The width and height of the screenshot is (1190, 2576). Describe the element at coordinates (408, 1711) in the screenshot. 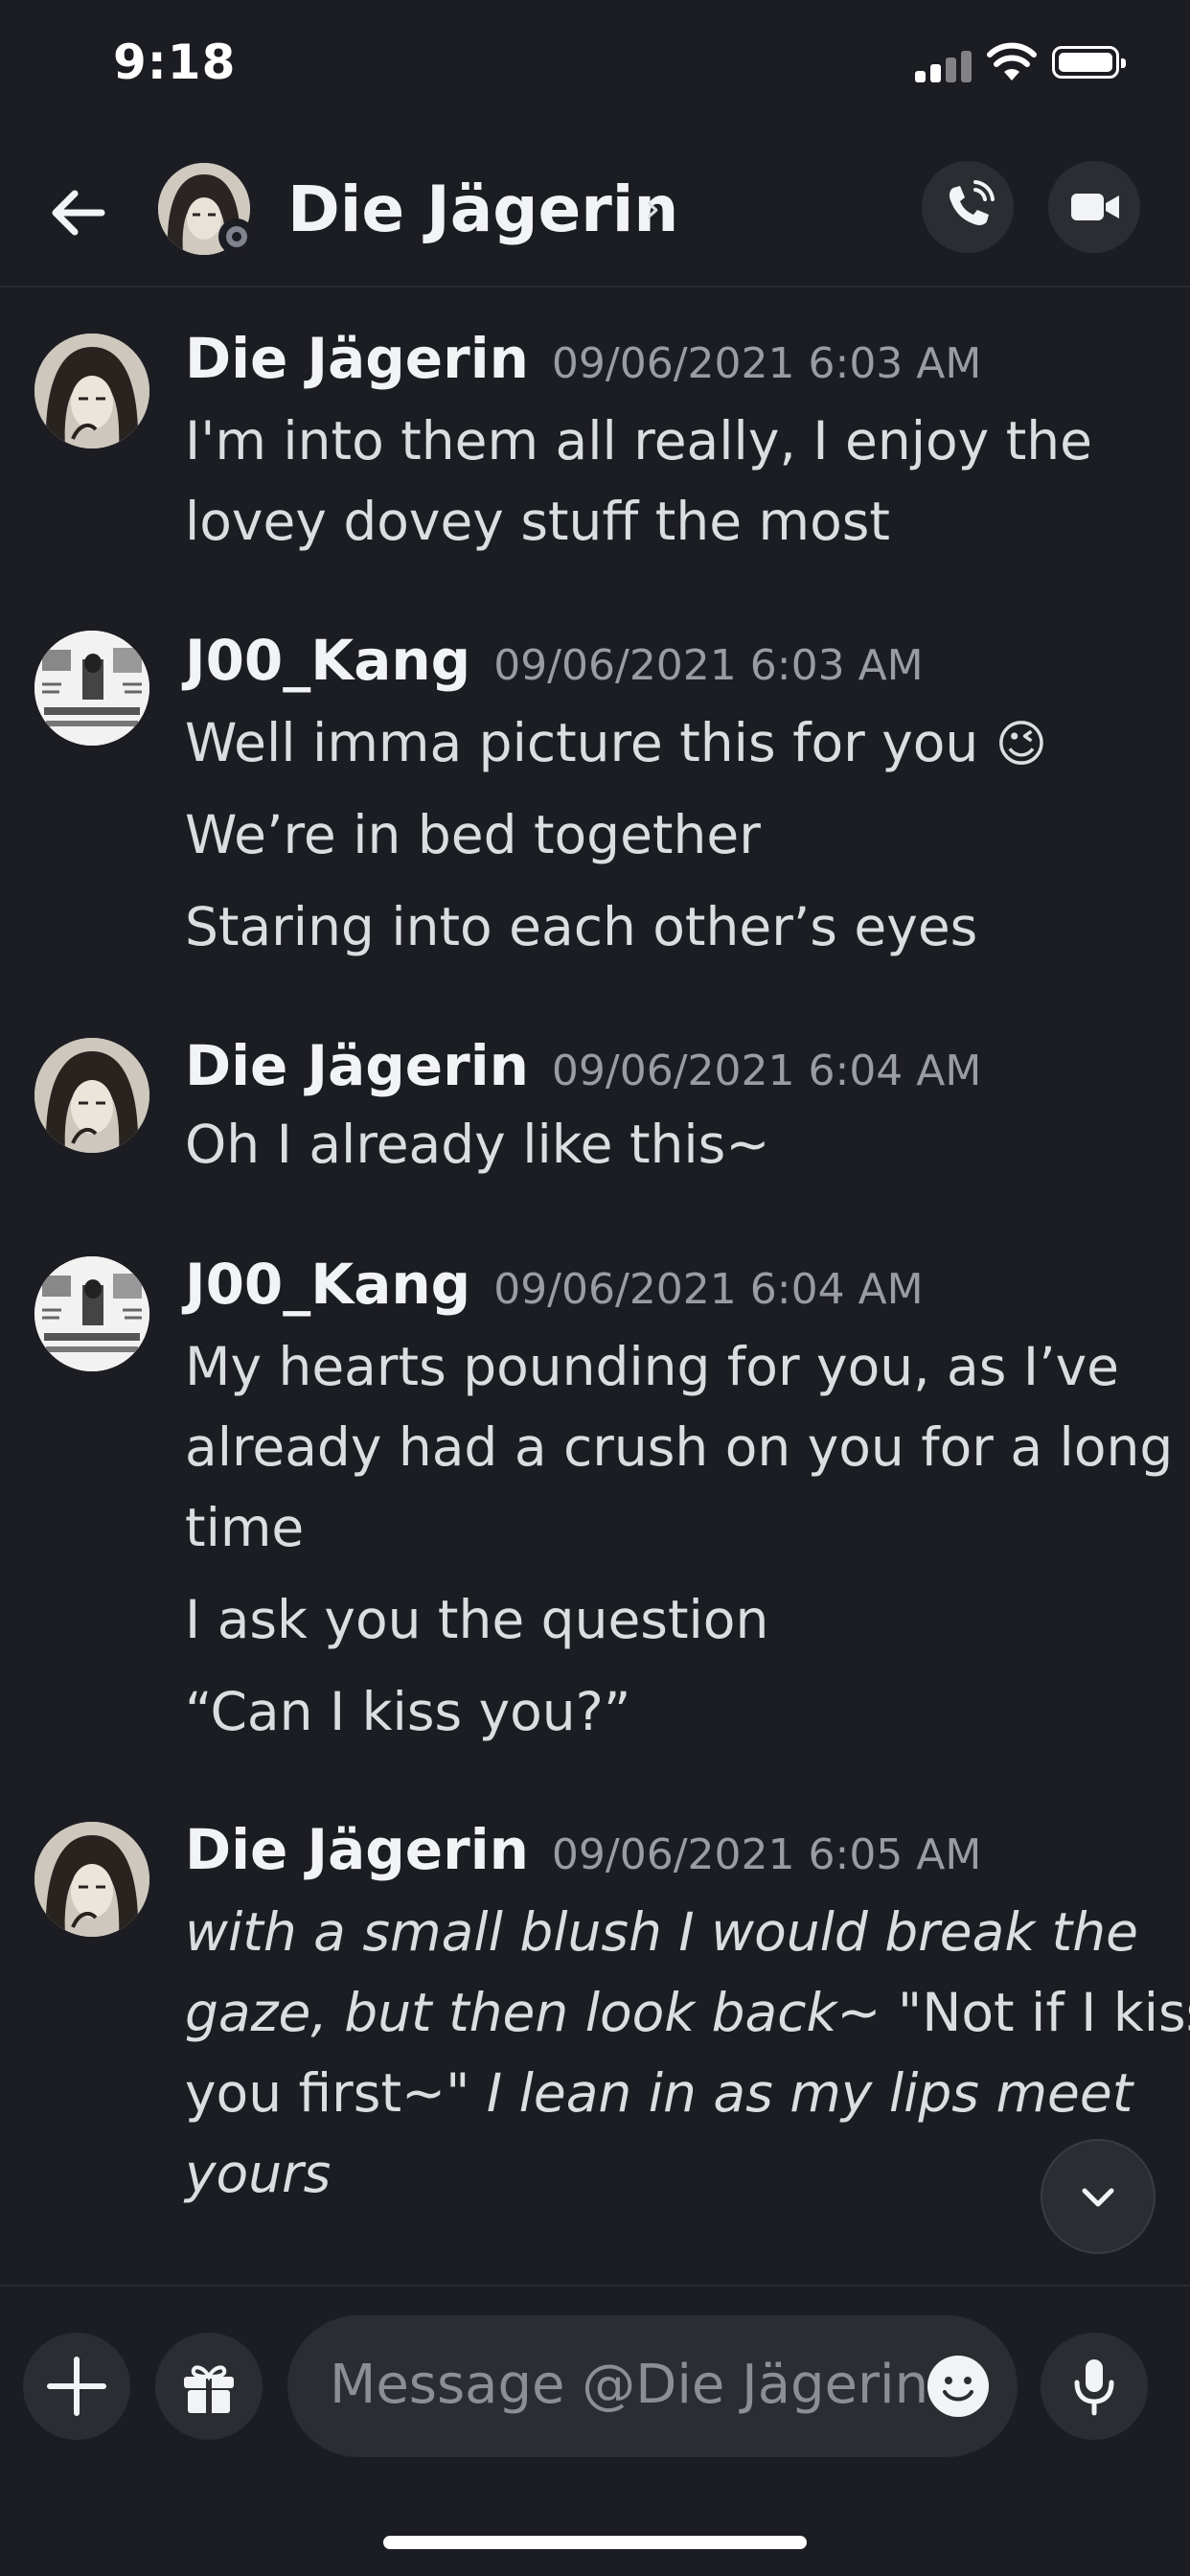

I see `message-line: “Can I kiss you?”` at that location.